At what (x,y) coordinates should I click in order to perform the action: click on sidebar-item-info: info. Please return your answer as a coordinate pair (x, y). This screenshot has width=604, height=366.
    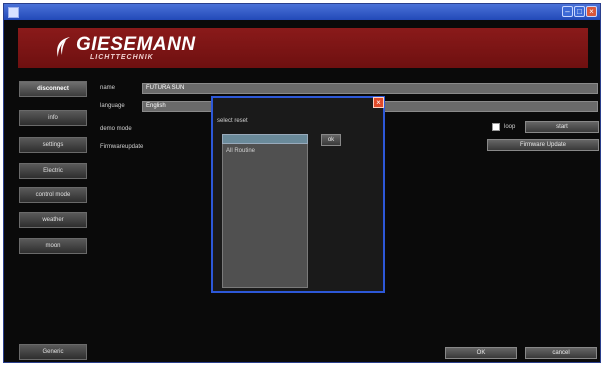
    Looking at the image, I should click on (53, 118).